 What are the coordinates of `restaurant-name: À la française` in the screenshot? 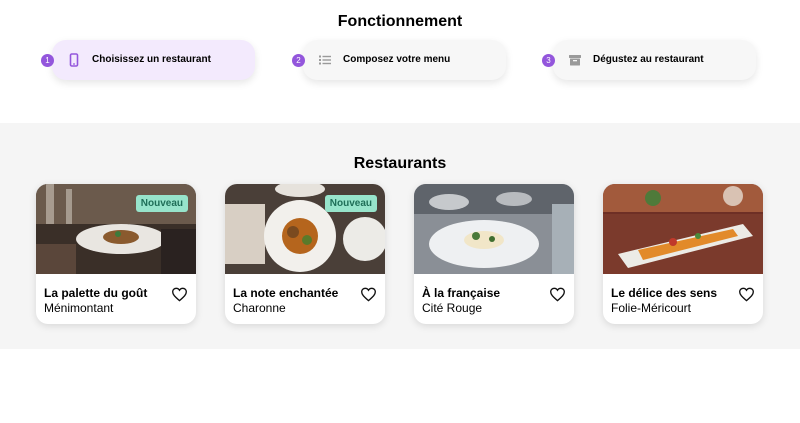 It's located at (461, 293).